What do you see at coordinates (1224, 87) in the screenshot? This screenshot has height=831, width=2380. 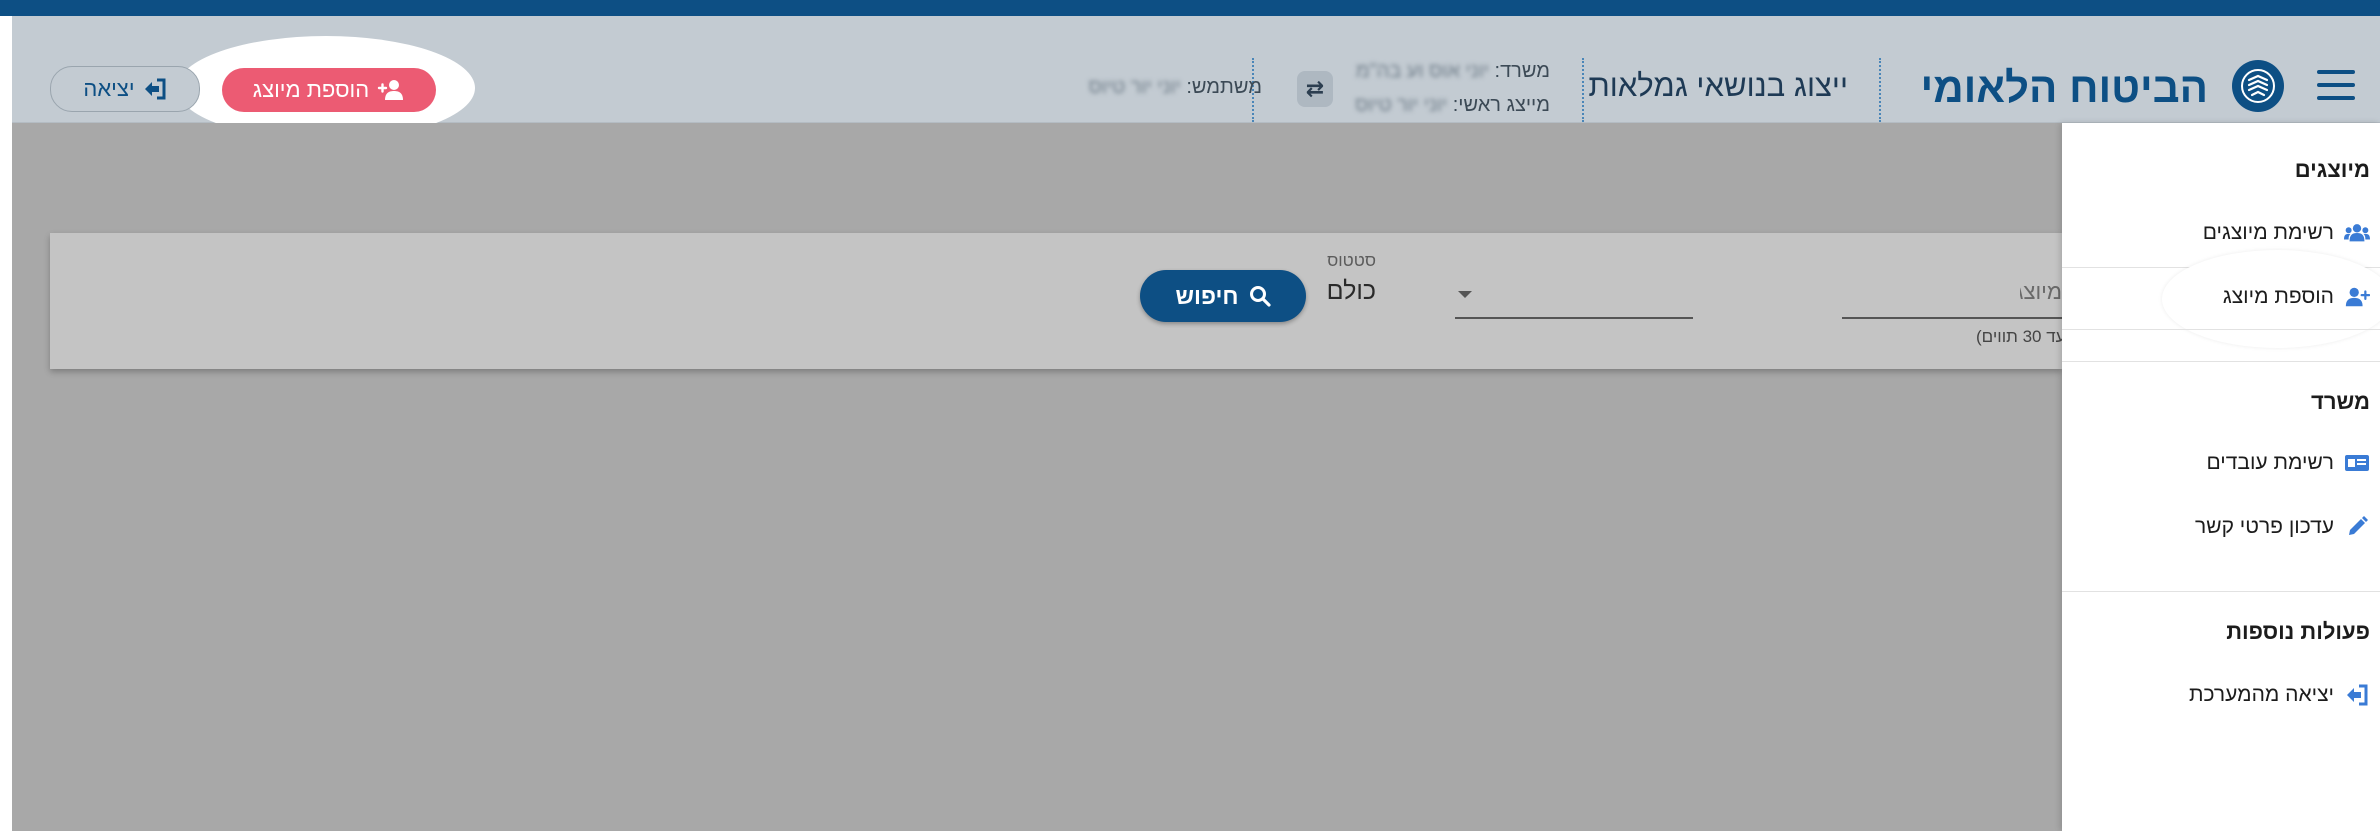 I see `user-label: משתמש:` at bounding box center [1224, 87].